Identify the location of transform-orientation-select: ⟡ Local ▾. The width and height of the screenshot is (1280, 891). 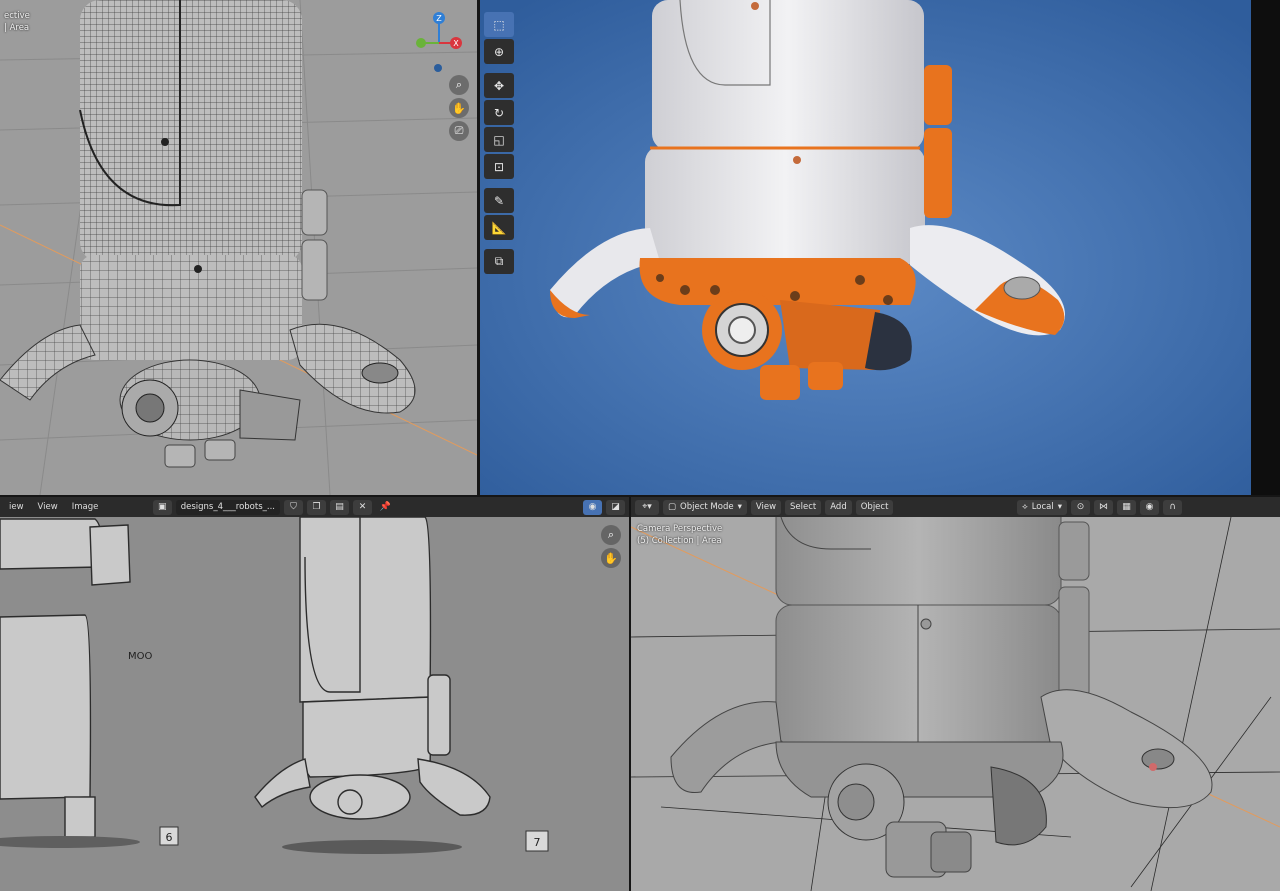
(1042, 507).